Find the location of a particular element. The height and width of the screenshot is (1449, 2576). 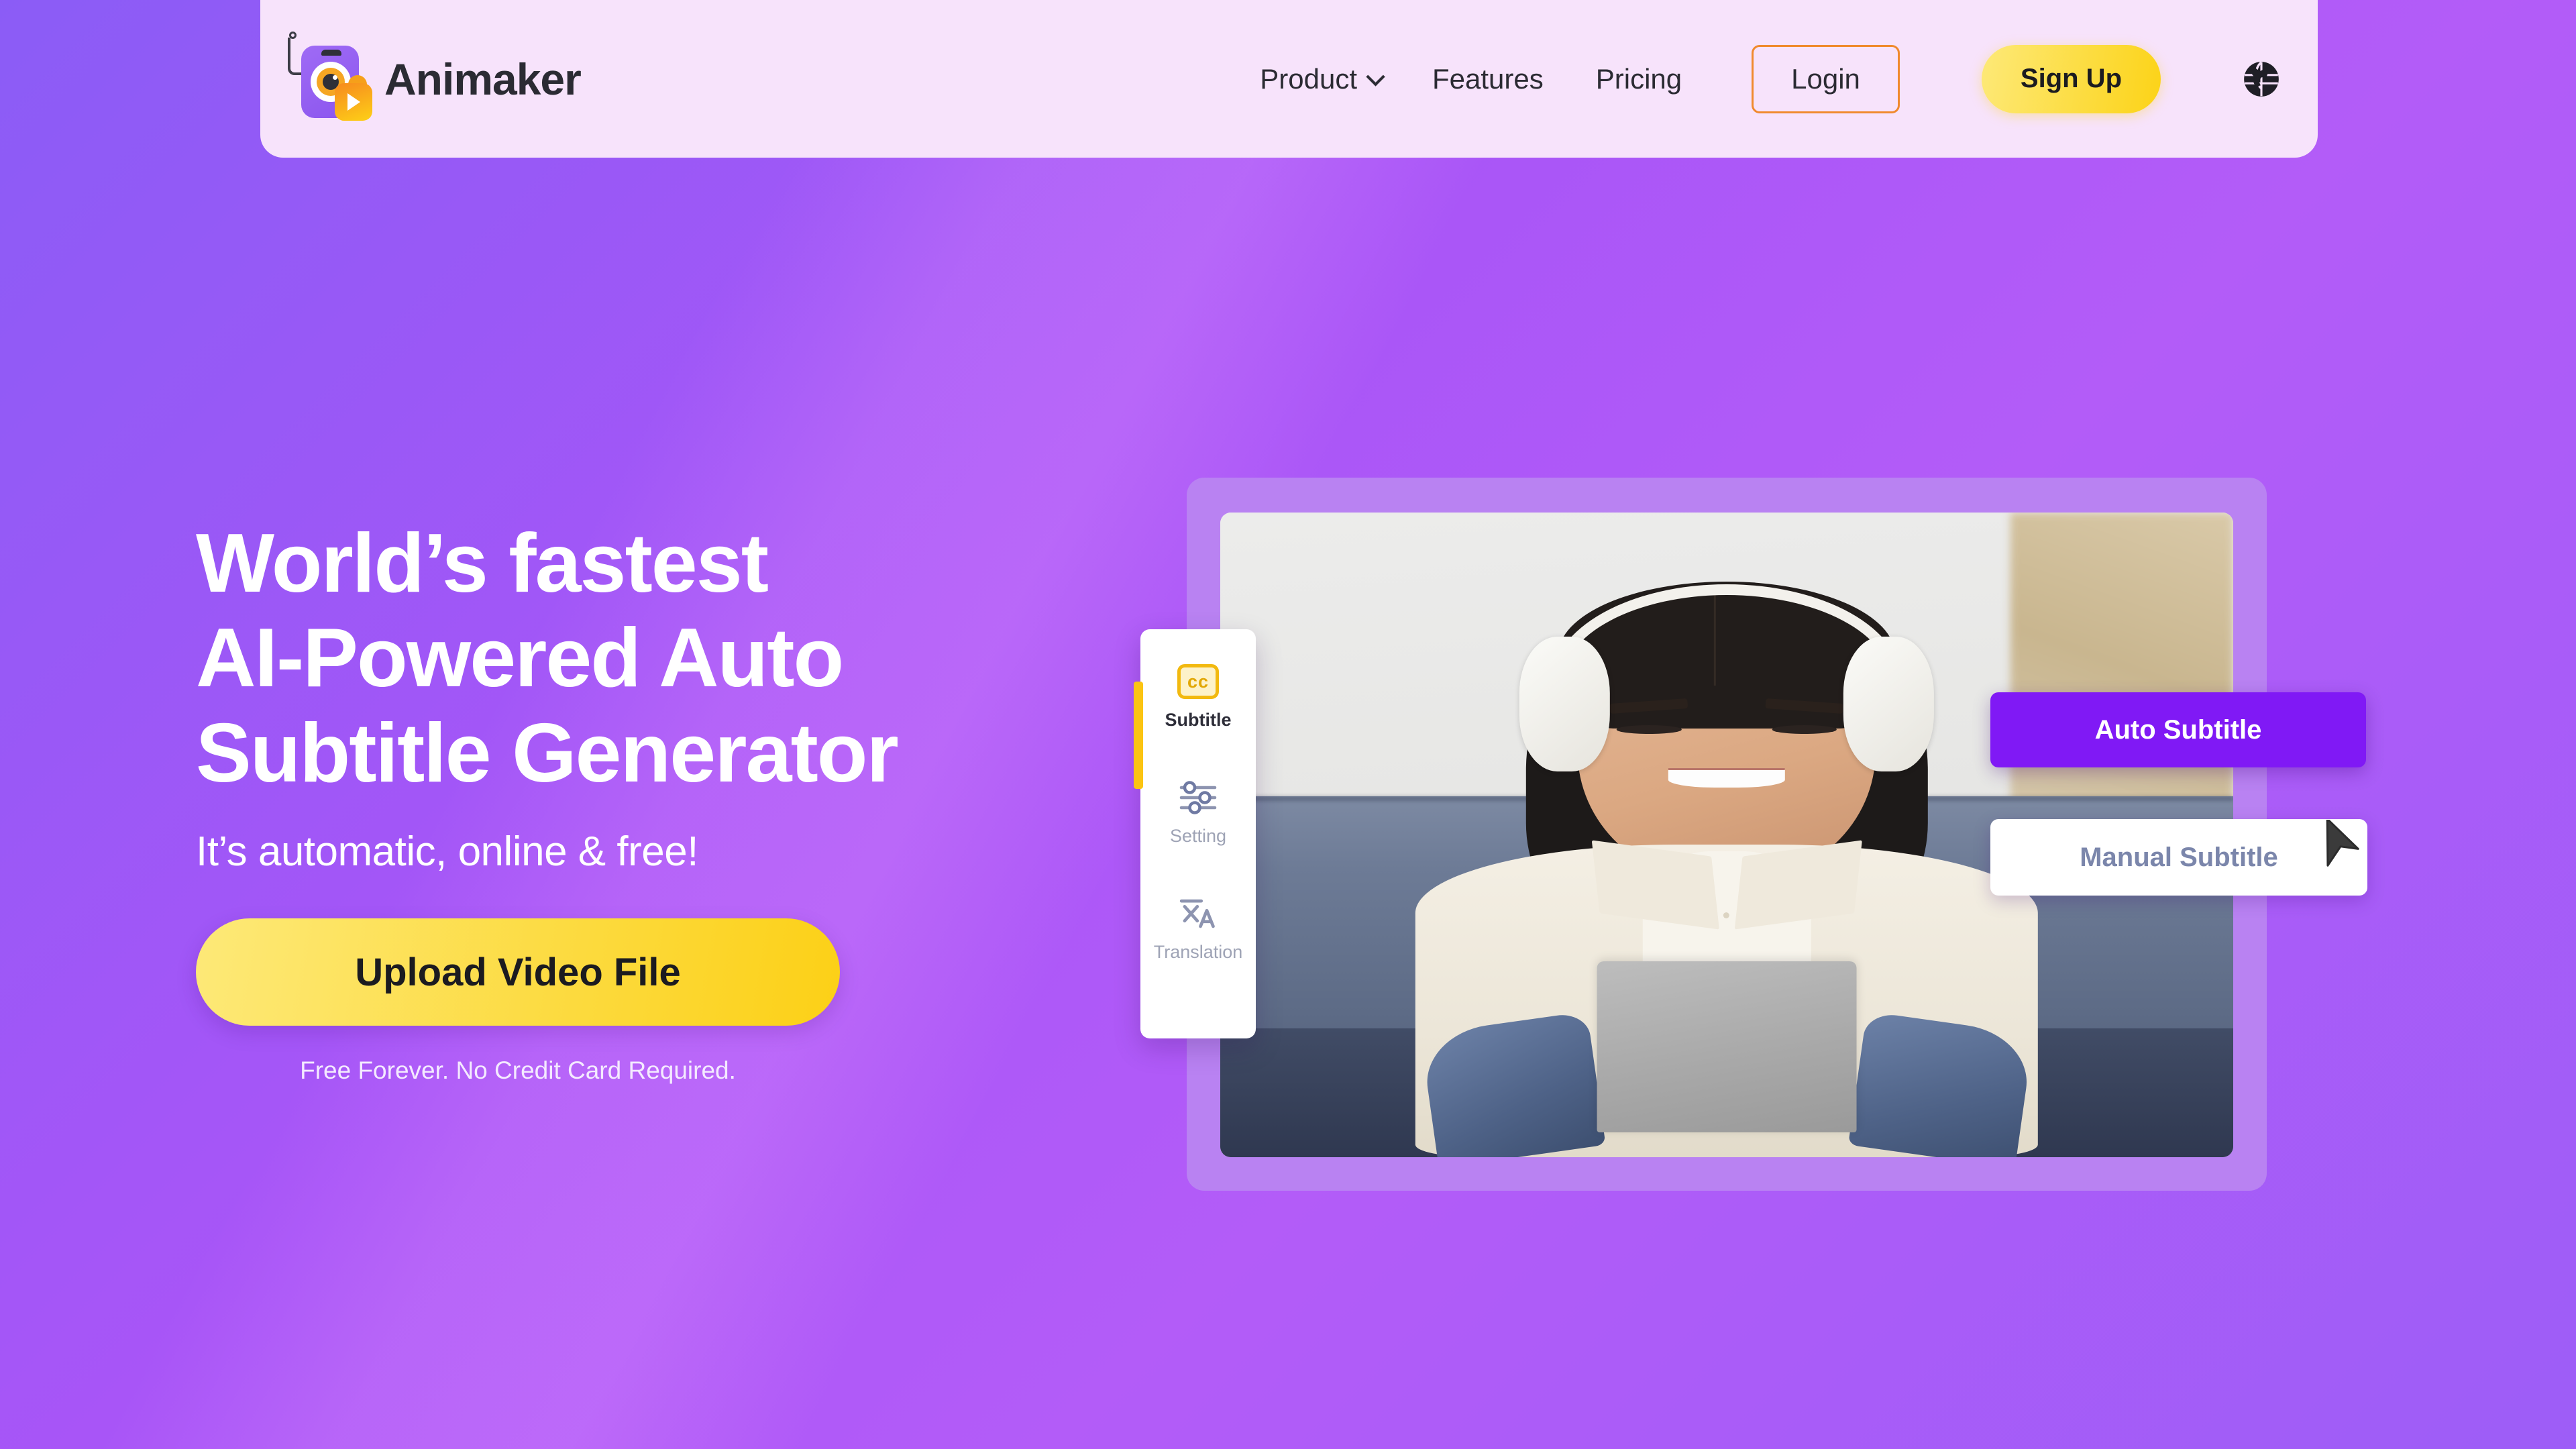

globe-icon is located at coordinates (2261, 78).